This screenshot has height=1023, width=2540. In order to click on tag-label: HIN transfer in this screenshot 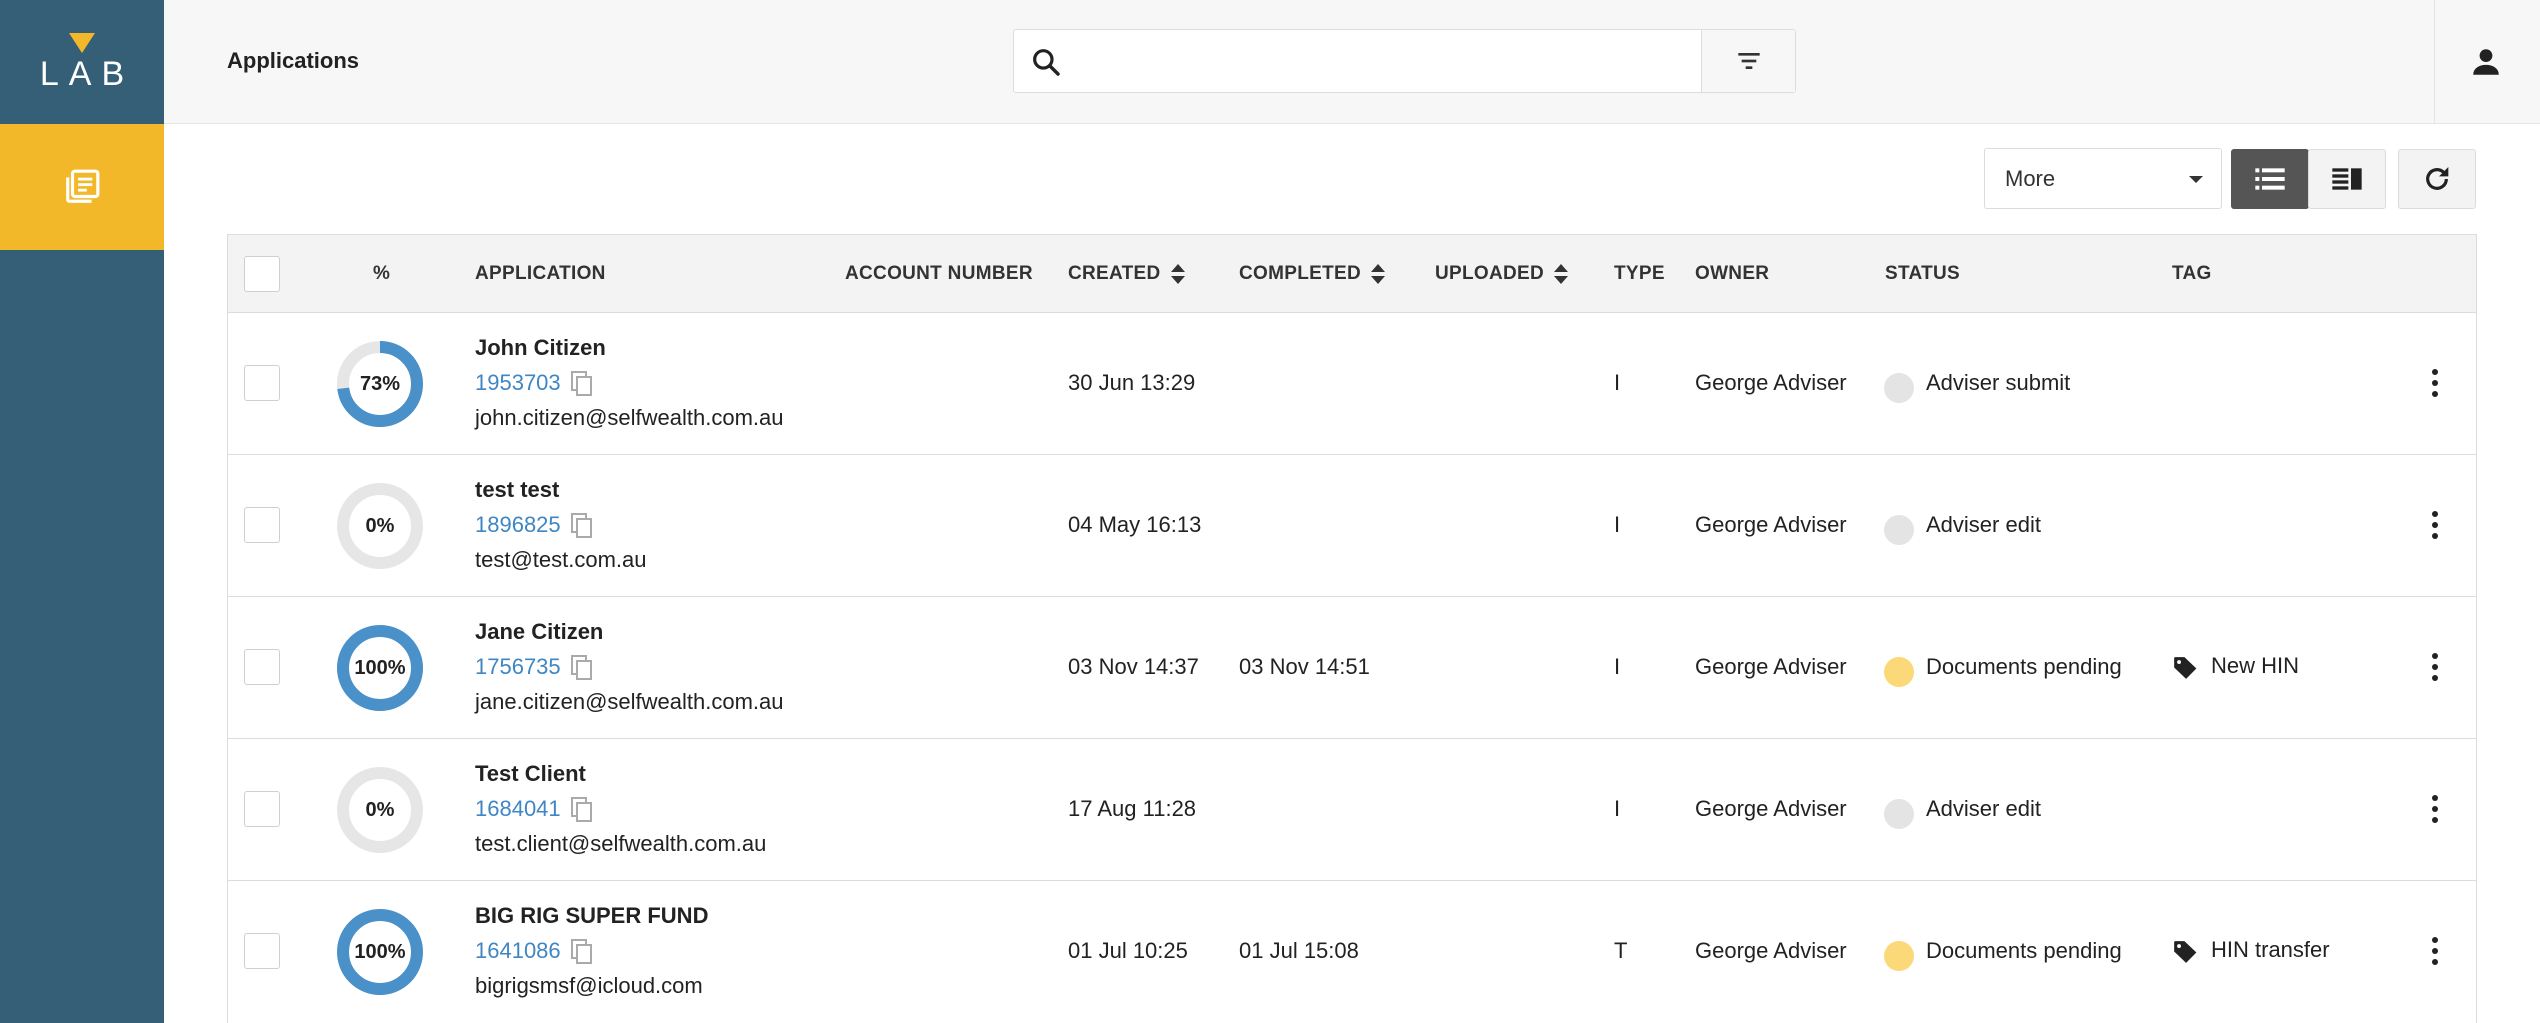, I will do `click(2270, 949)`.